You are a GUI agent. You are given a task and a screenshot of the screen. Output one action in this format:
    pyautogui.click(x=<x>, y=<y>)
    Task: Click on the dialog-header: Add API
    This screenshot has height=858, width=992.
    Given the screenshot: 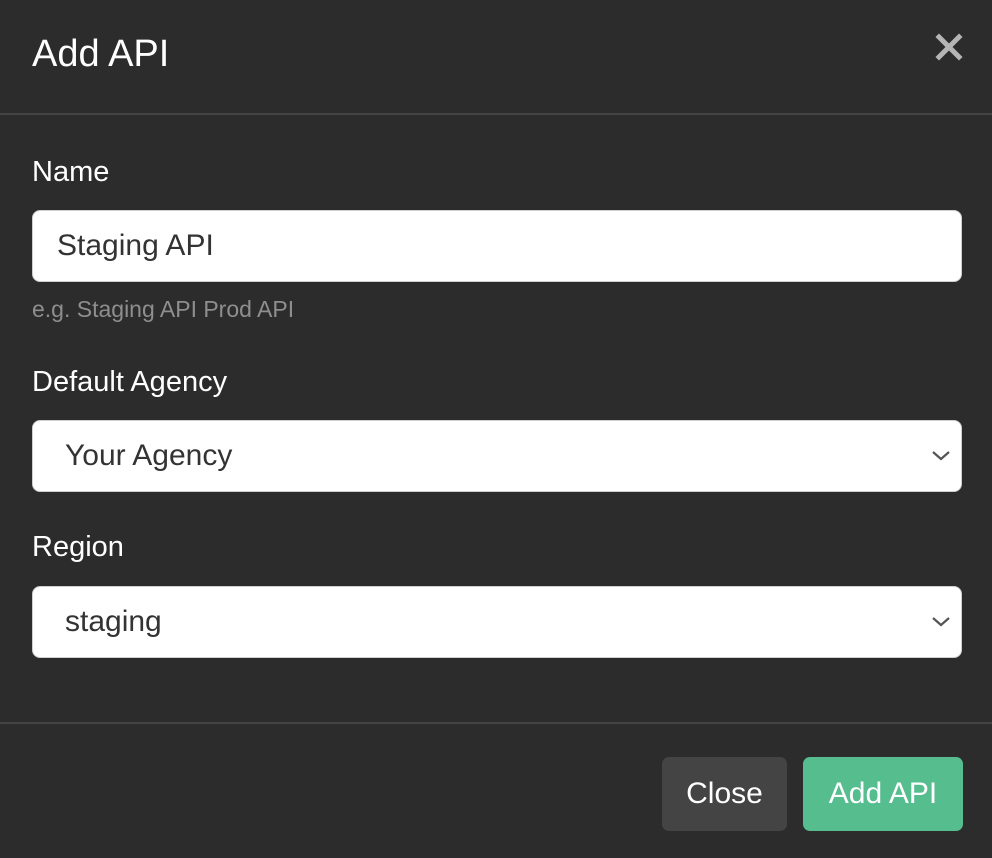 What is the action you would take?
    pyautogui.click(x=496, y=57)
    